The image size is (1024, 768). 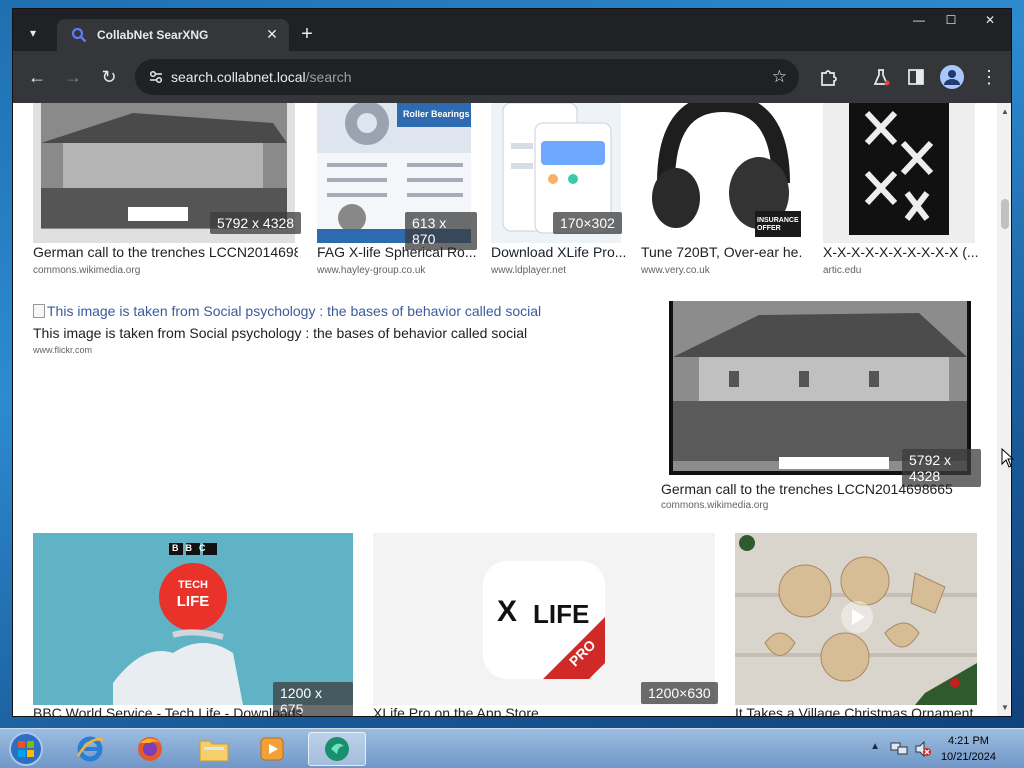 I want to click on firefox-icon, so click(x=150, y=749).